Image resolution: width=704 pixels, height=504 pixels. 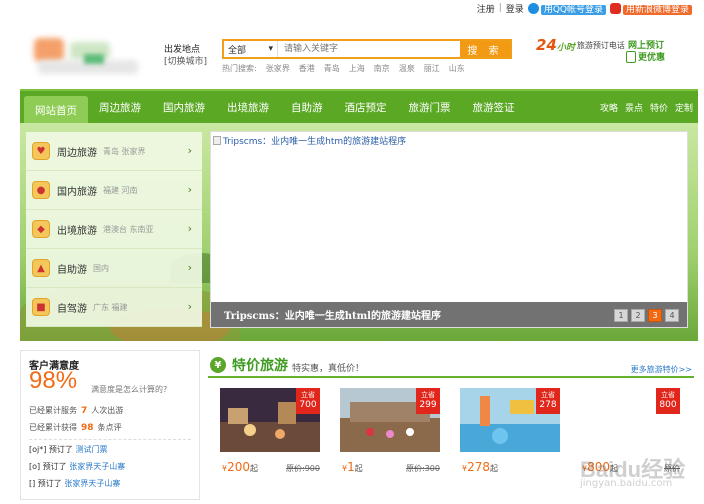 I want to click on weibo-login-label: 用新浪微博登录, so click(x=657, y=9).